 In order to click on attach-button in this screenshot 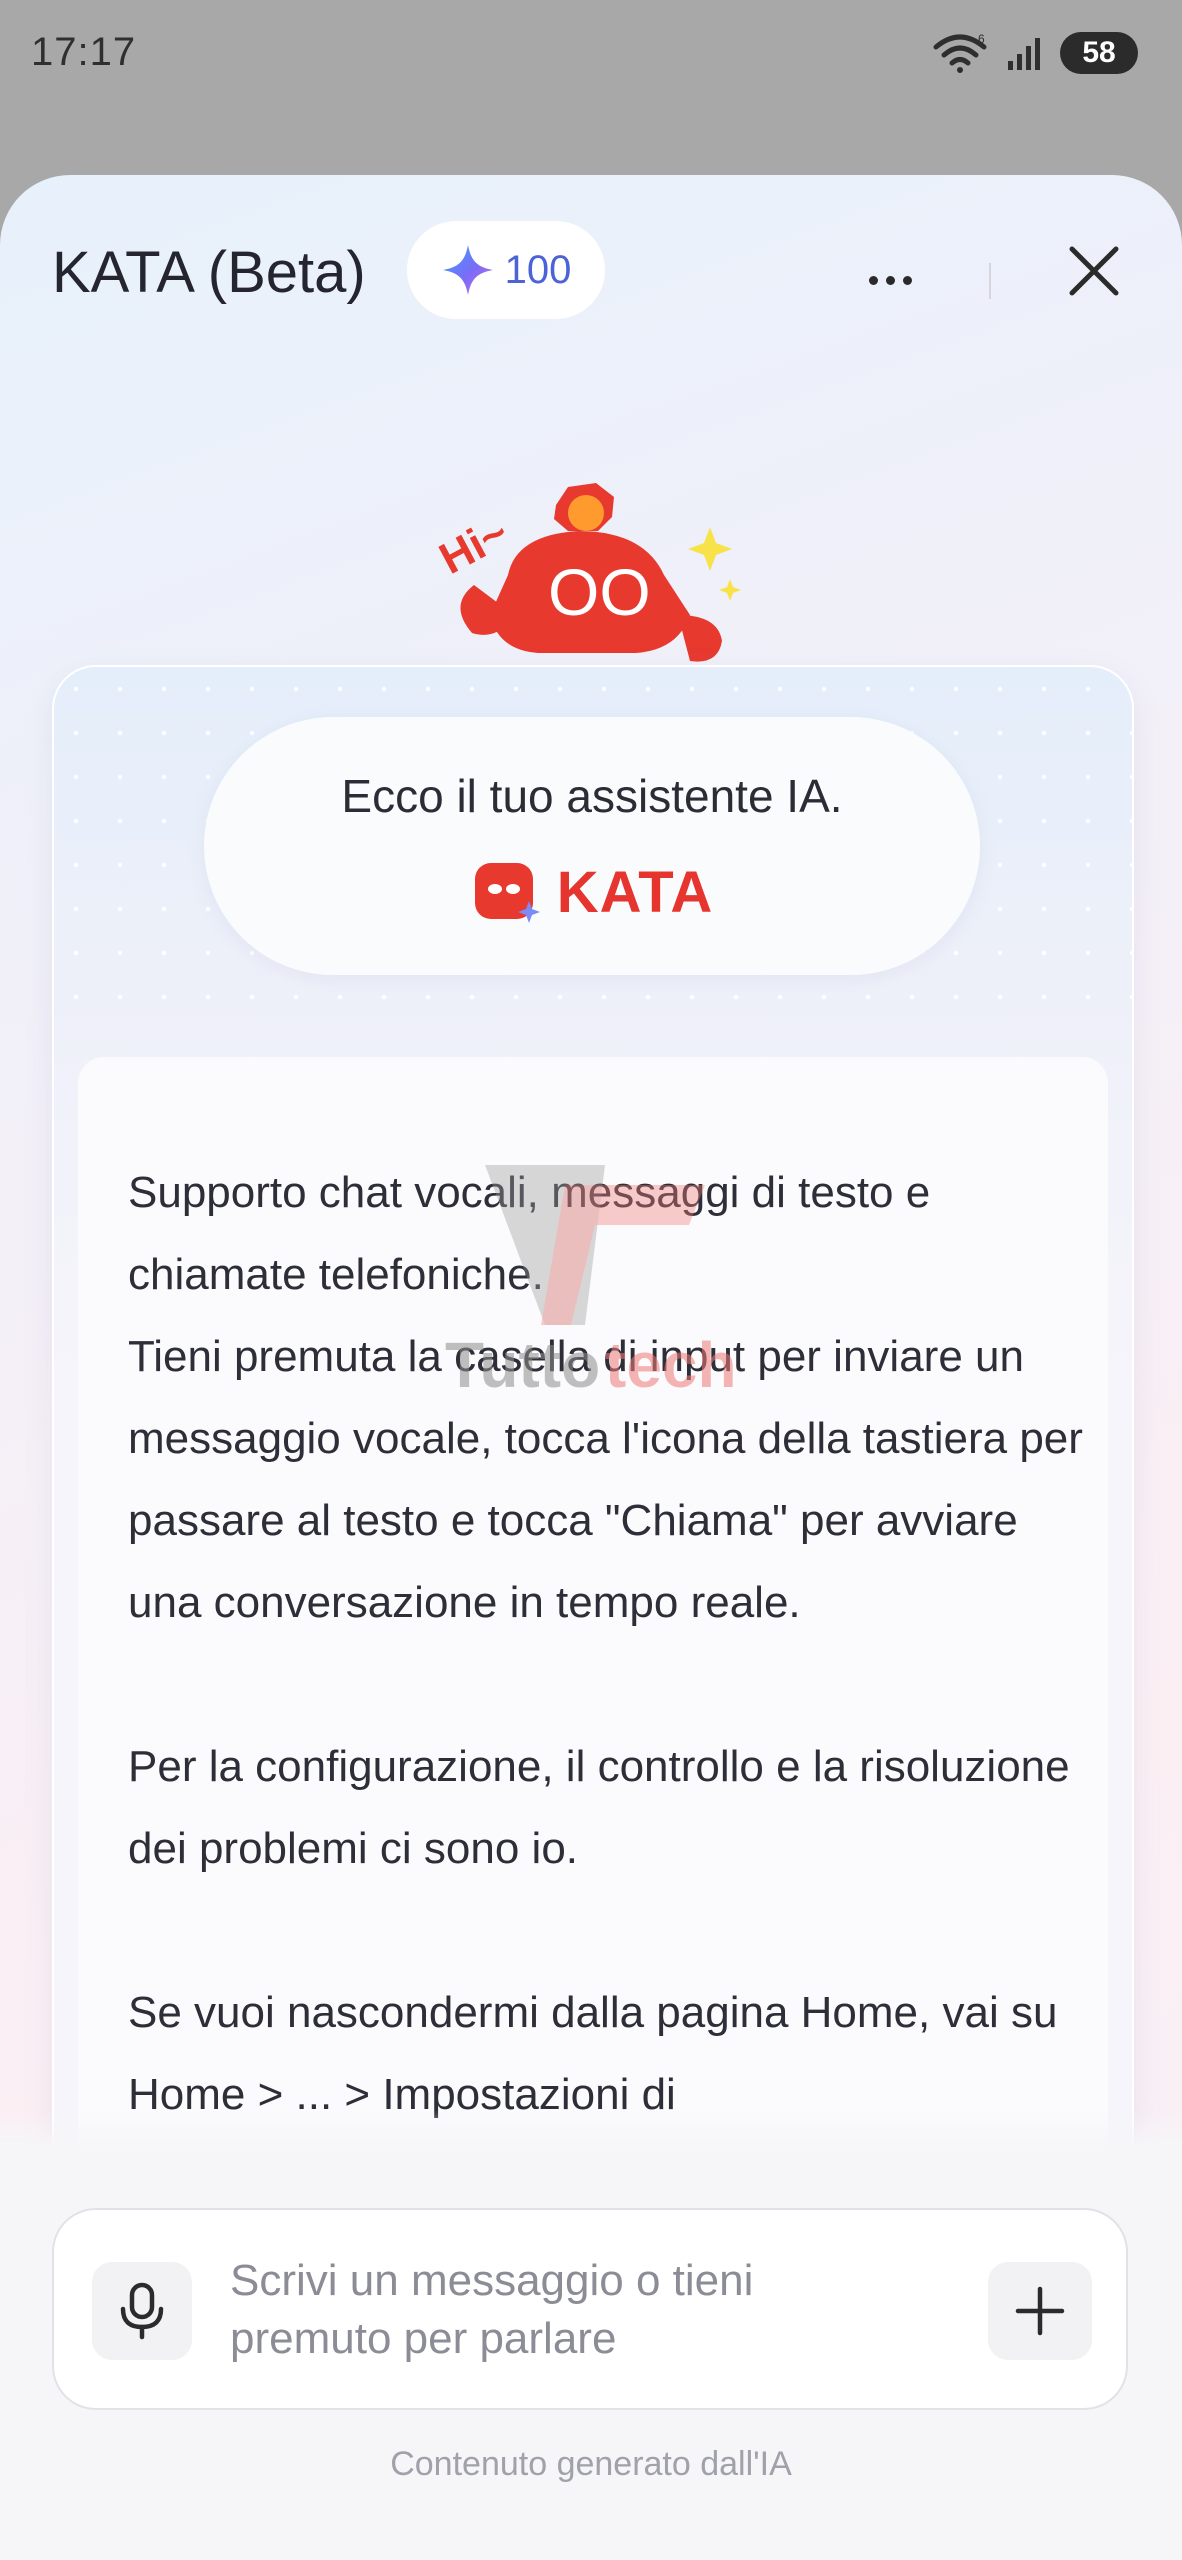, I will do `click(1040, 2311)`.